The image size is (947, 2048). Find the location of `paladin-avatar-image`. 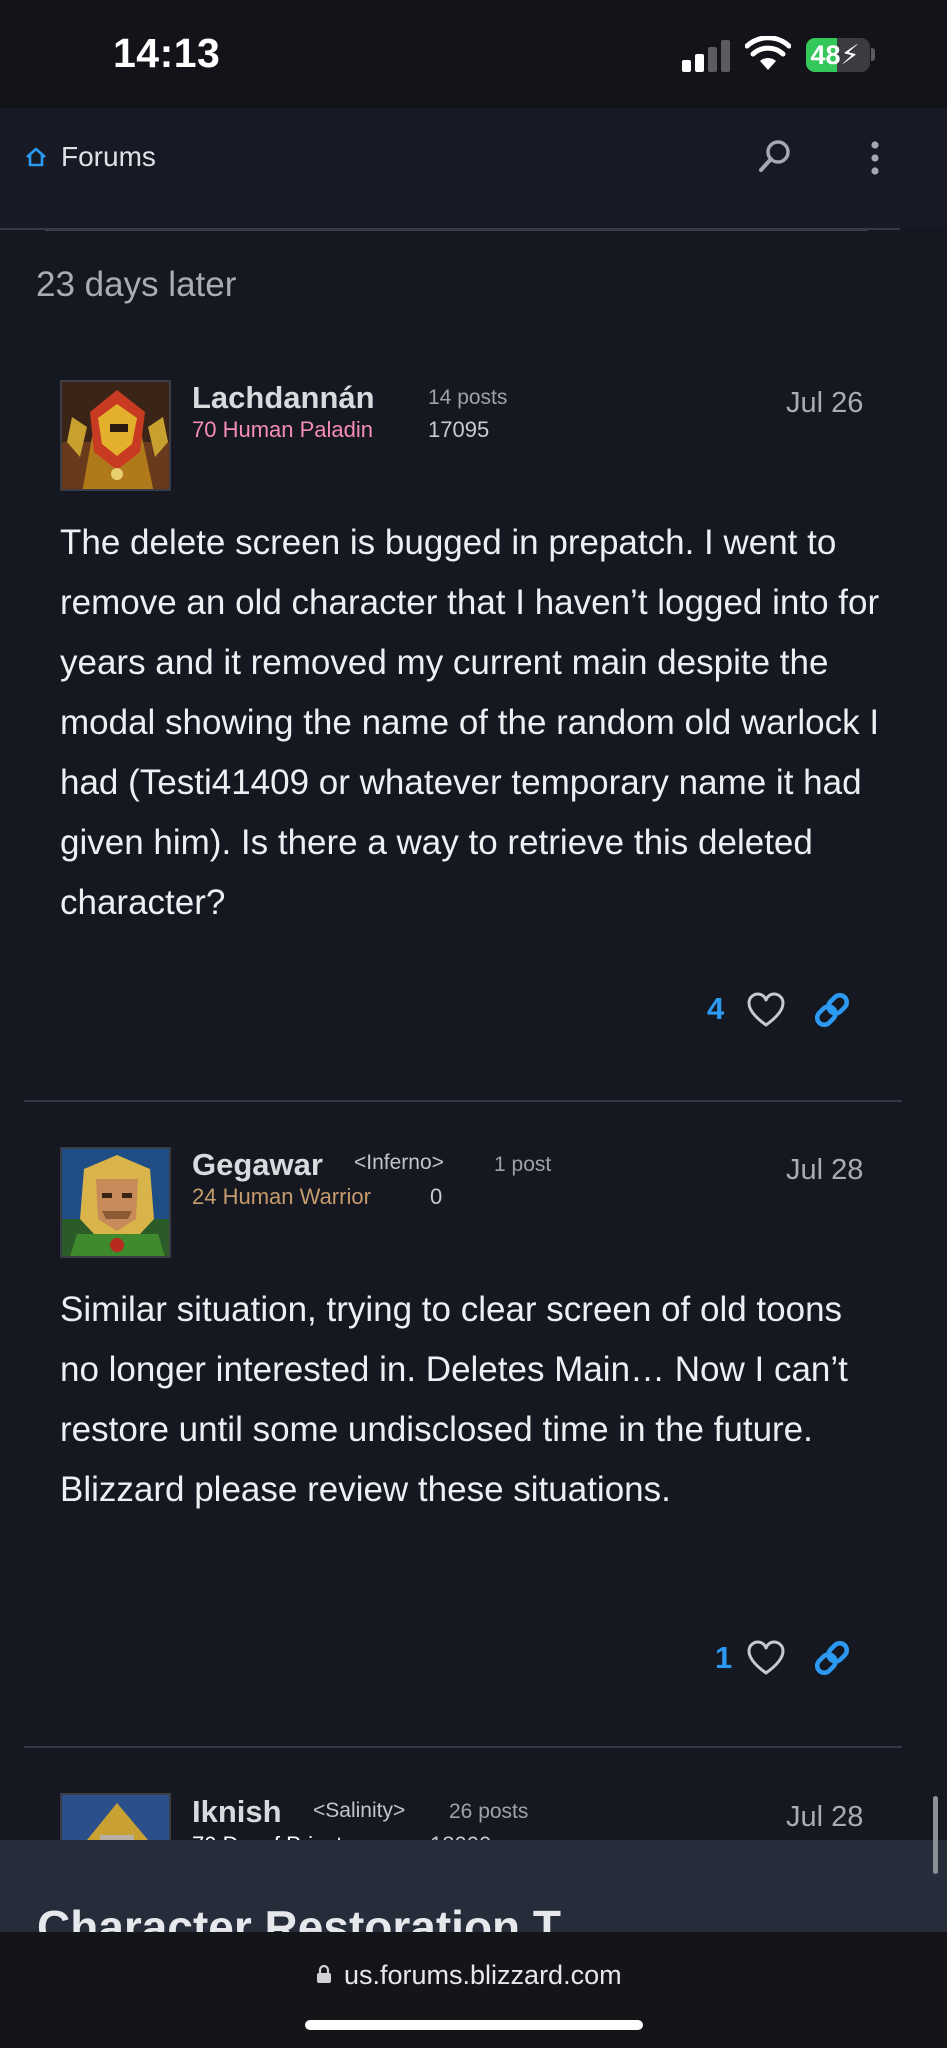

paladin-avatar-image is located at coordinates (115, 435).